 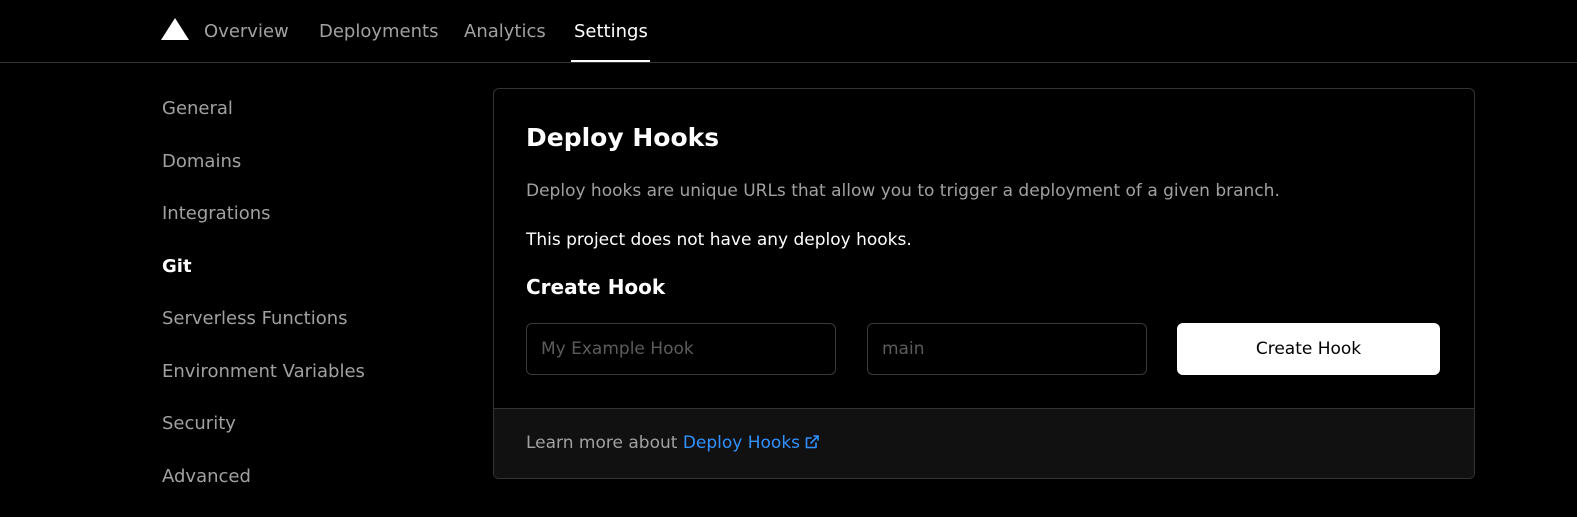 I want to click on sidebar-item-integrations: Integrations, so click(x=216, y=213).